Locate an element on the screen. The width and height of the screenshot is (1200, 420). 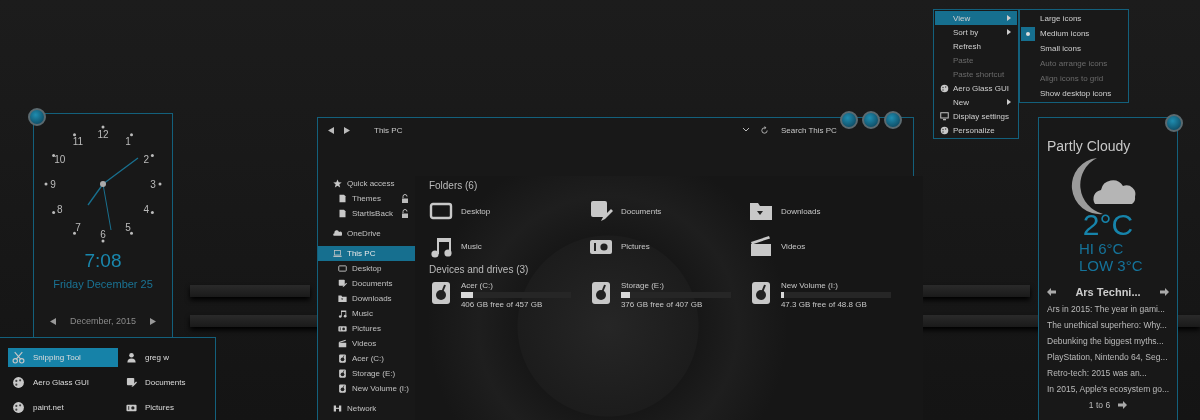
nav-item: Downloads is located at coordinates (366, 298).